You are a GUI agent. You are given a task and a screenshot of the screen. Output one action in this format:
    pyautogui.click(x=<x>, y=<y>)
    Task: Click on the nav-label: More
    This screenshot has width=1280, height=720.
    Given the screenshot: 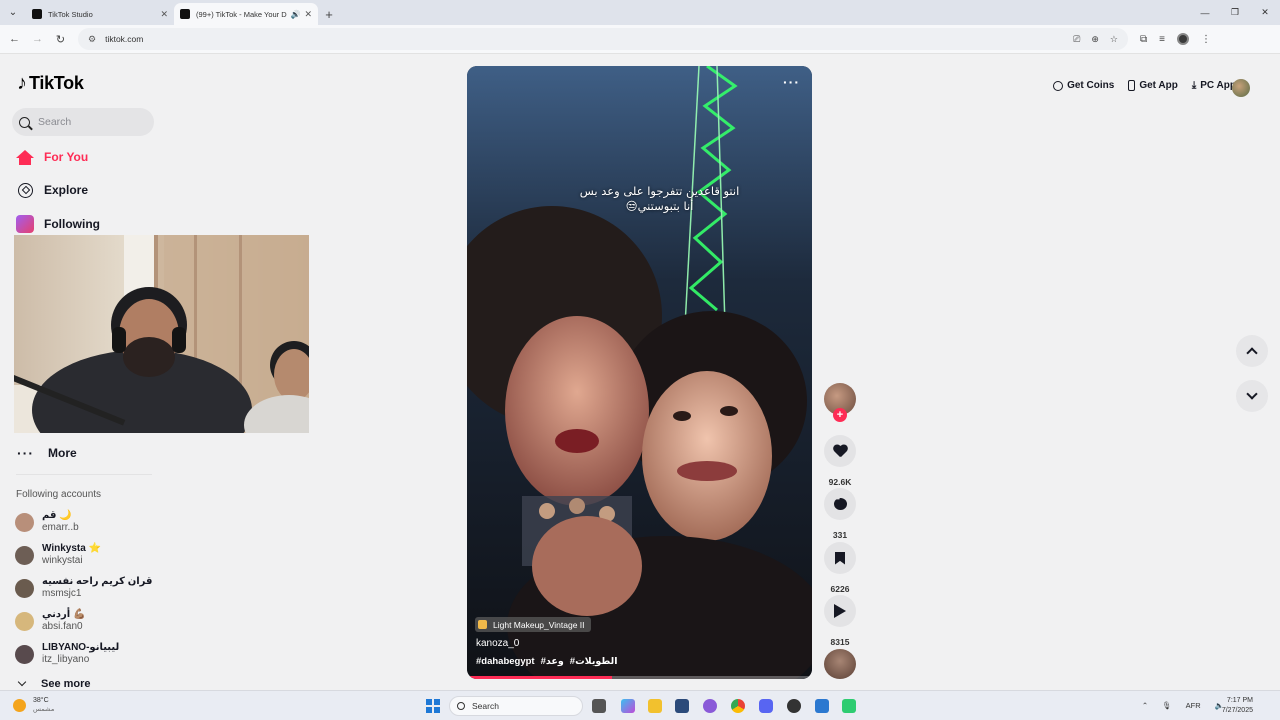 What is the action you would take?
    pyautogui.click(x=62, y=453)
    